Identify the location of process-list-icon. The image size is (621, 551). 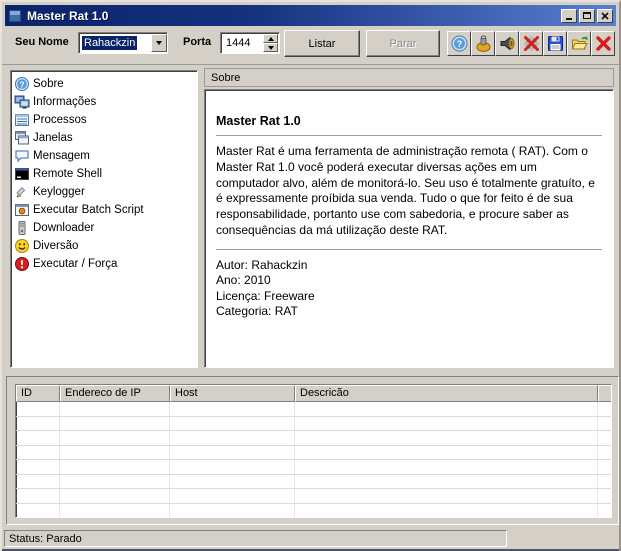
(22, 120).